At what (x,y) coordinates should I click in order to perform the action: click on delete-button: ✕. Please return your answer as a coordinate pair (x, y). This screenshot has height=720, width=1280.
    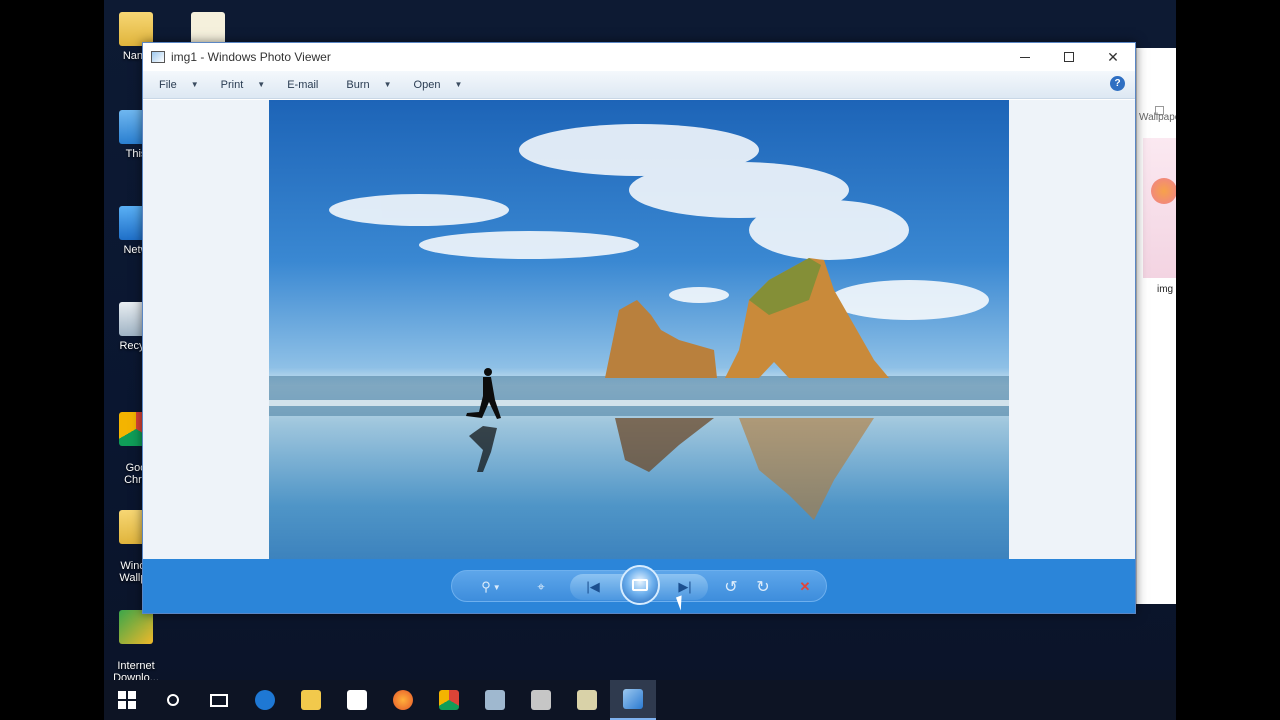
    Looking at the image, I should click on (805, 587).